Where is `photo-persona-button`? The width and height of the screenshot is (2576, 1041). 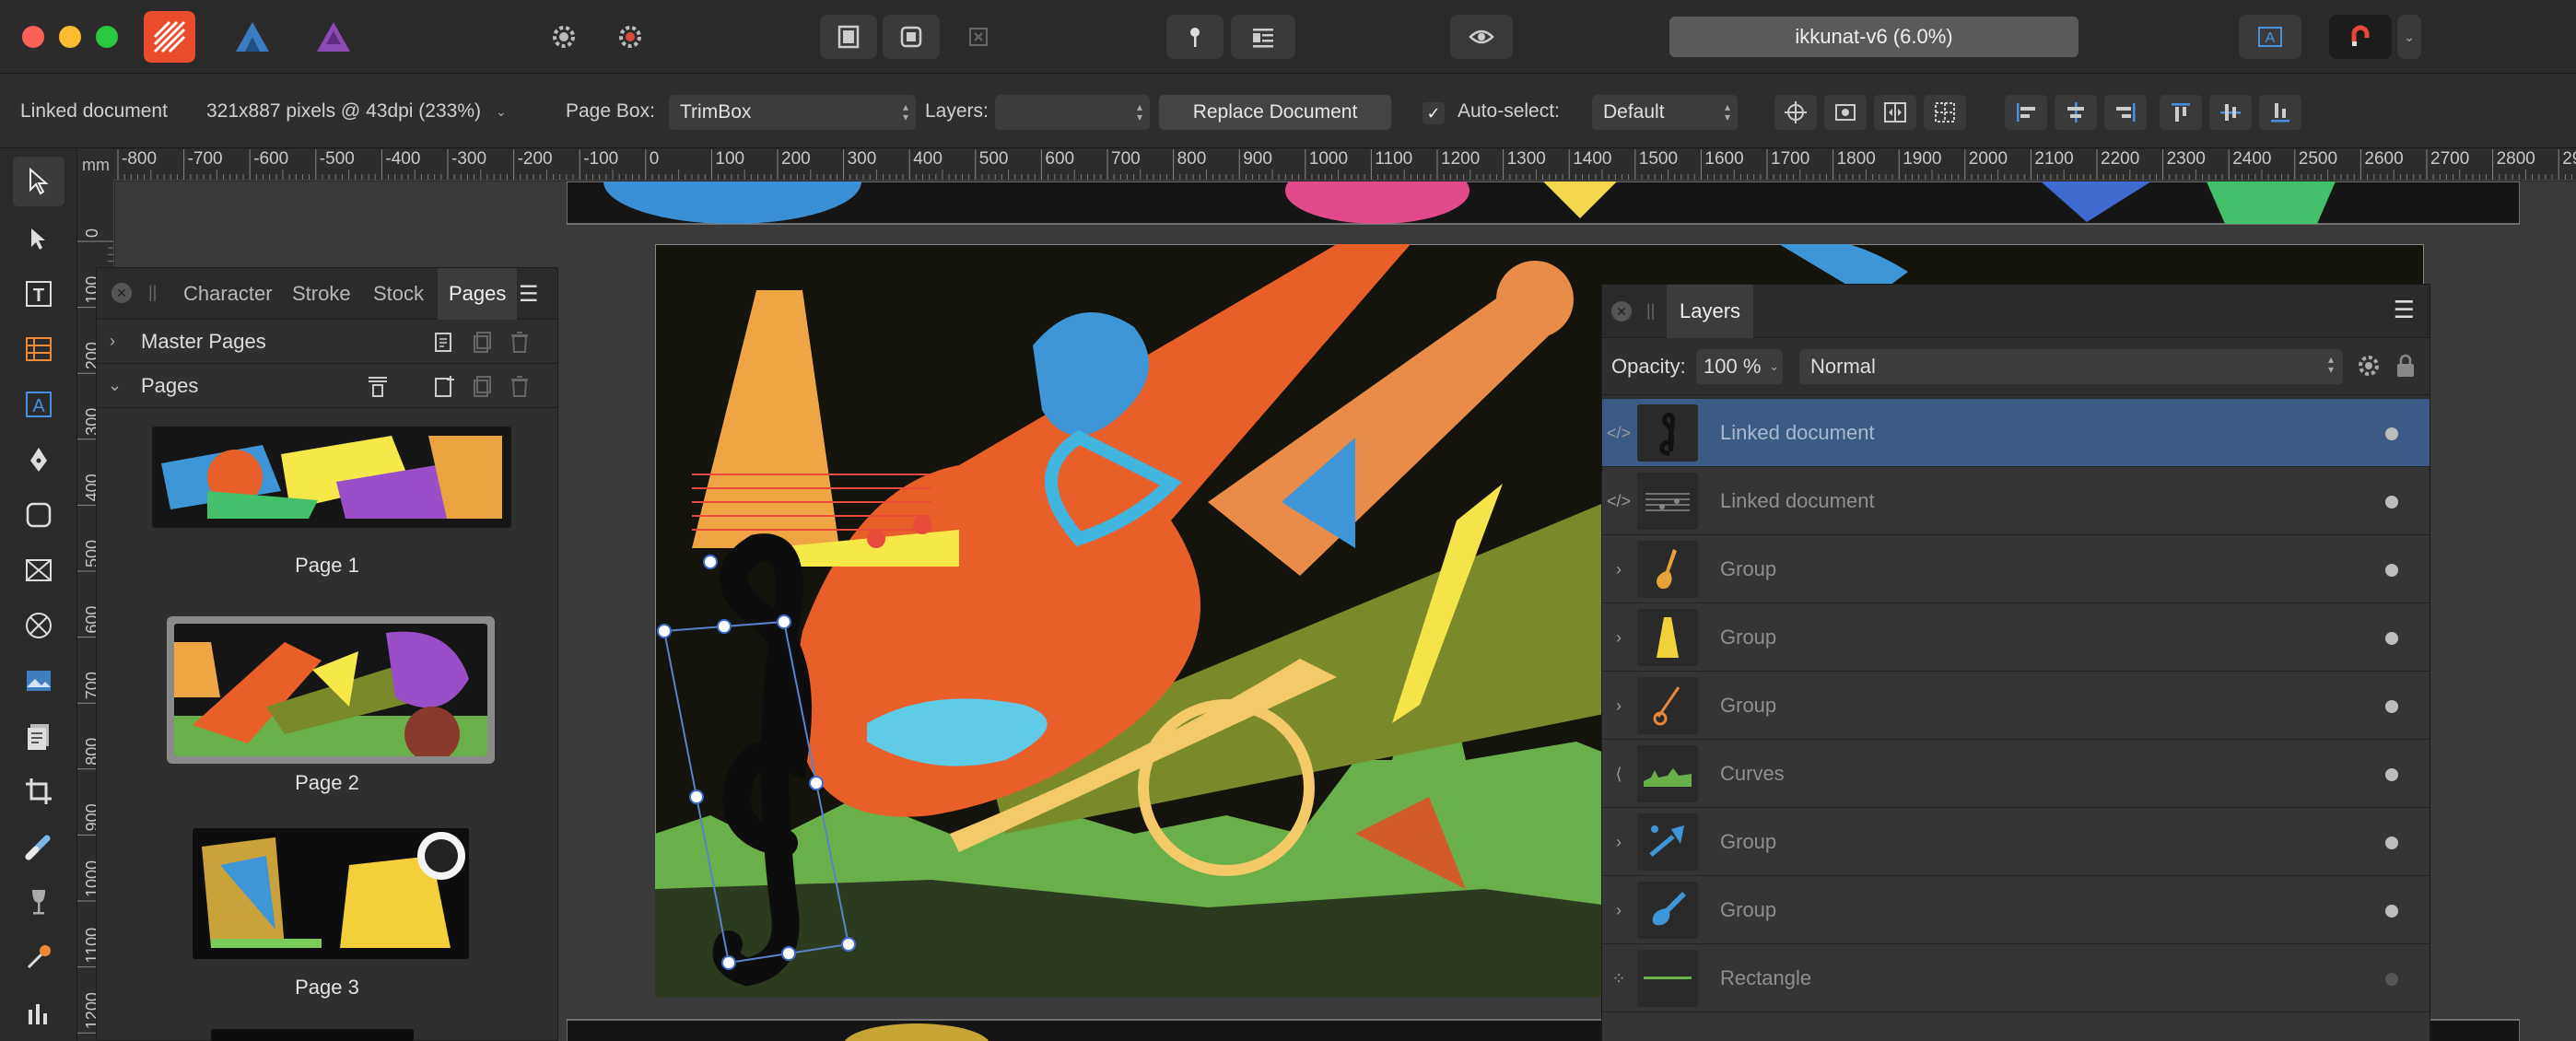
photo-persona-button is located at coordinates (333, 37).